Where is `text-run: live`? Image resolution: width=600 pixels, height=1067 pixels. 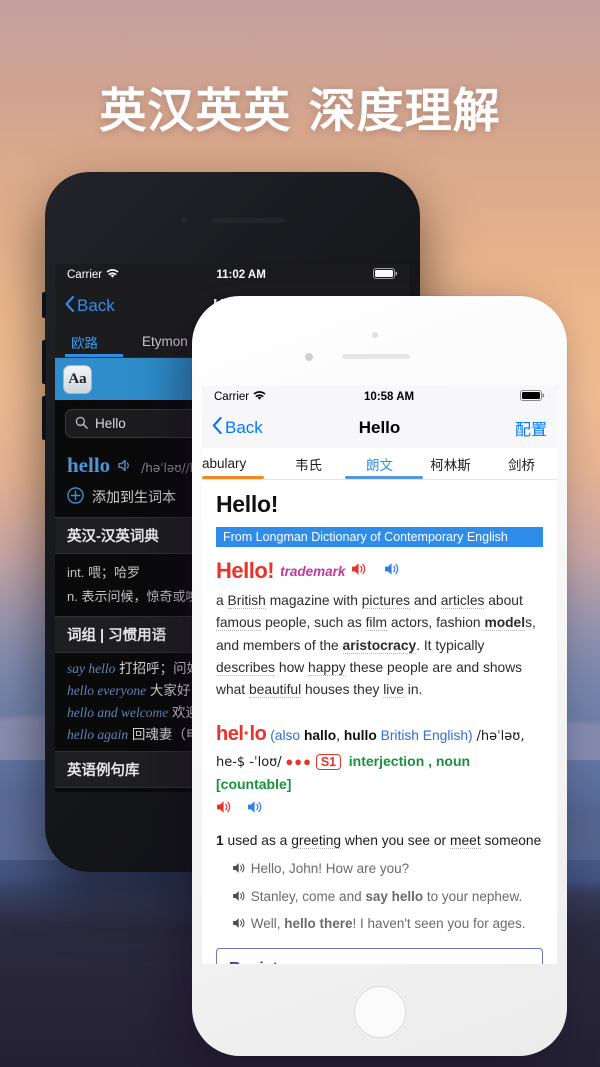 text-run: live is located at coordinates (393, 690).